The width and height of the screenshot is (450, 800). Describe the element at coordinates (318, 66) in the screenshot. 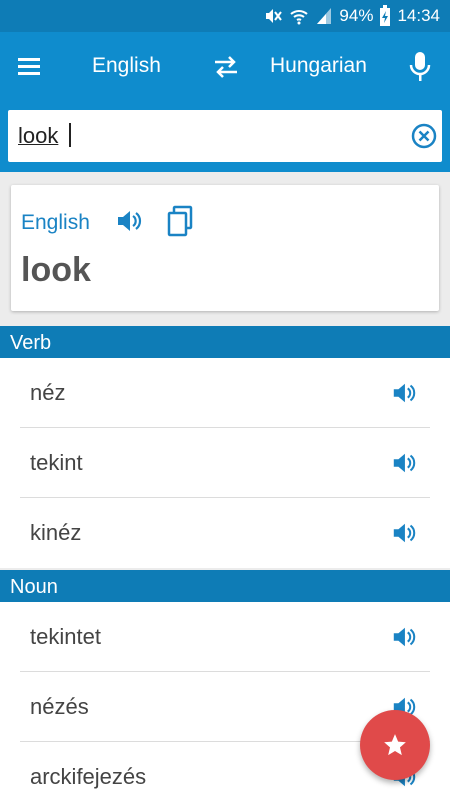

I see `target-language-button: Hungarian` at that location.